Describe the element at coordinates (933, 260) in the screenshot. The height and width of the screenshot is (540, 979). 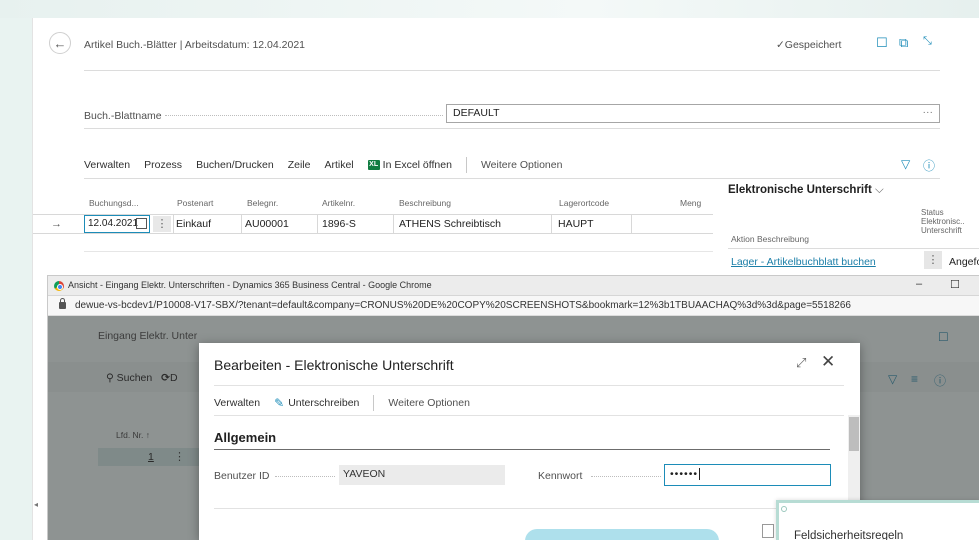
I see `factbox-row-menu-icon: ⋮` at that location.